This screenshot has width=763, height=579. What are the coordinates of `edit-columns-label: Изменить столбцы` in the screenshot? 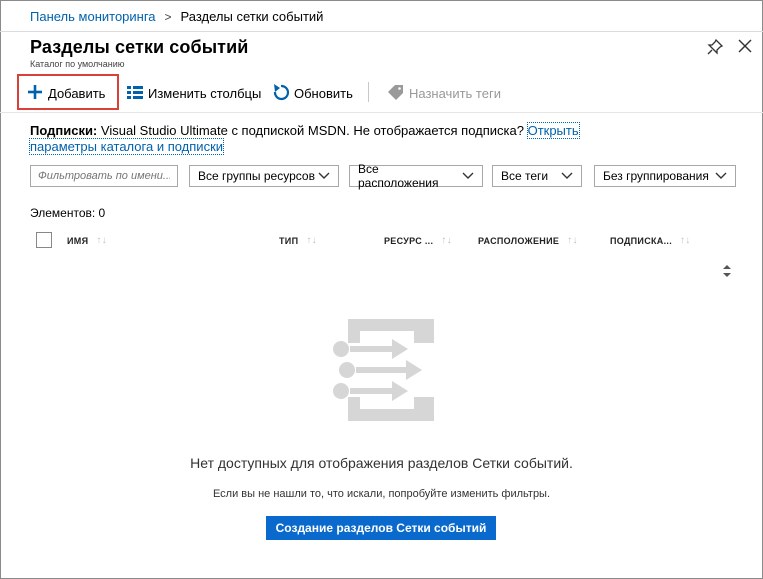 It's located at (205, 93).